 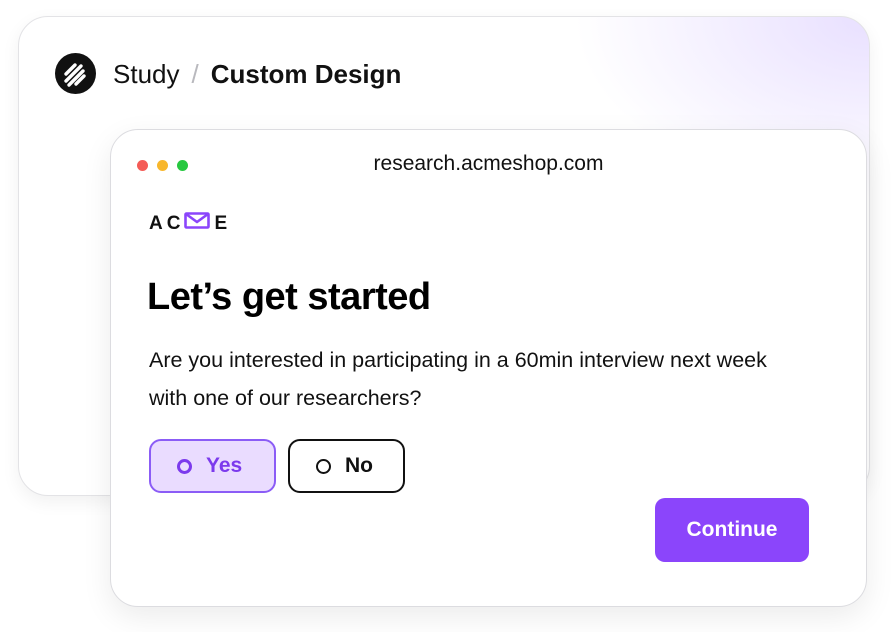 I want to click on radio-unselected-icon, so click(x=323, y=466).